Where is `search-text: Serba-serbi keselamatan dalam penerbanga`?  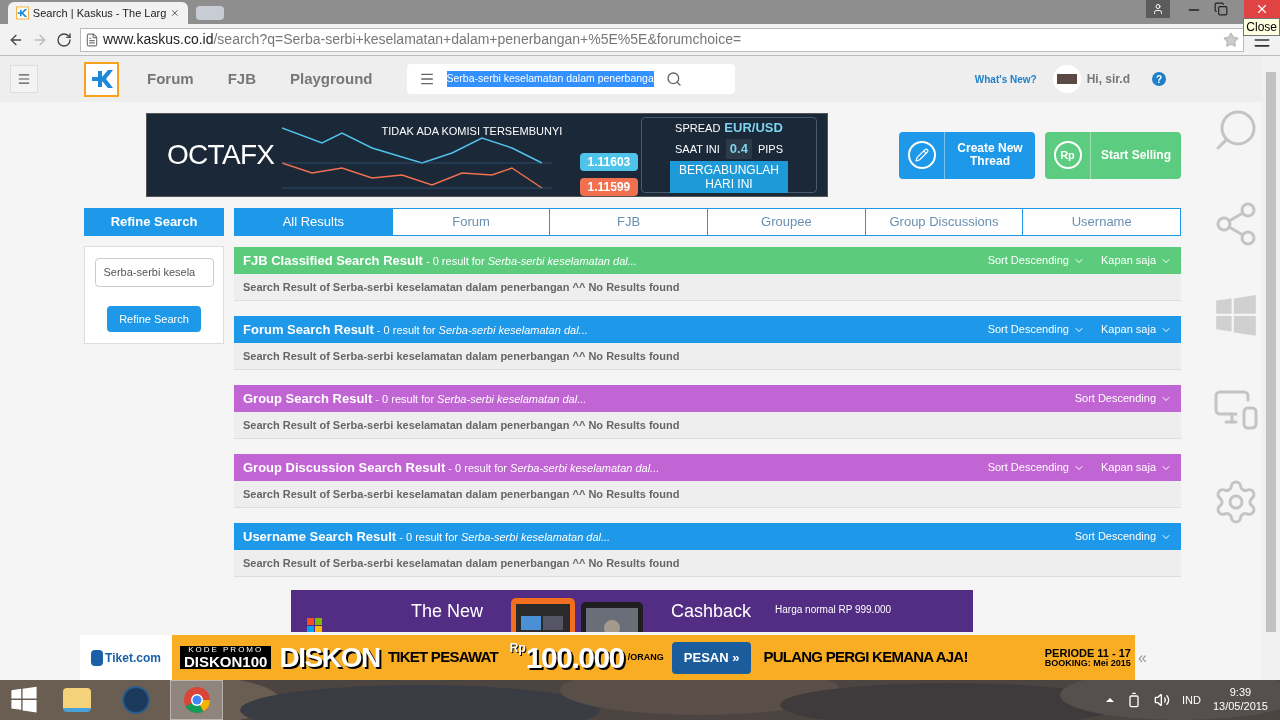
search-text: Serba-serbi keselamatan dalam penerbanga is located at coordinates (550, 79).